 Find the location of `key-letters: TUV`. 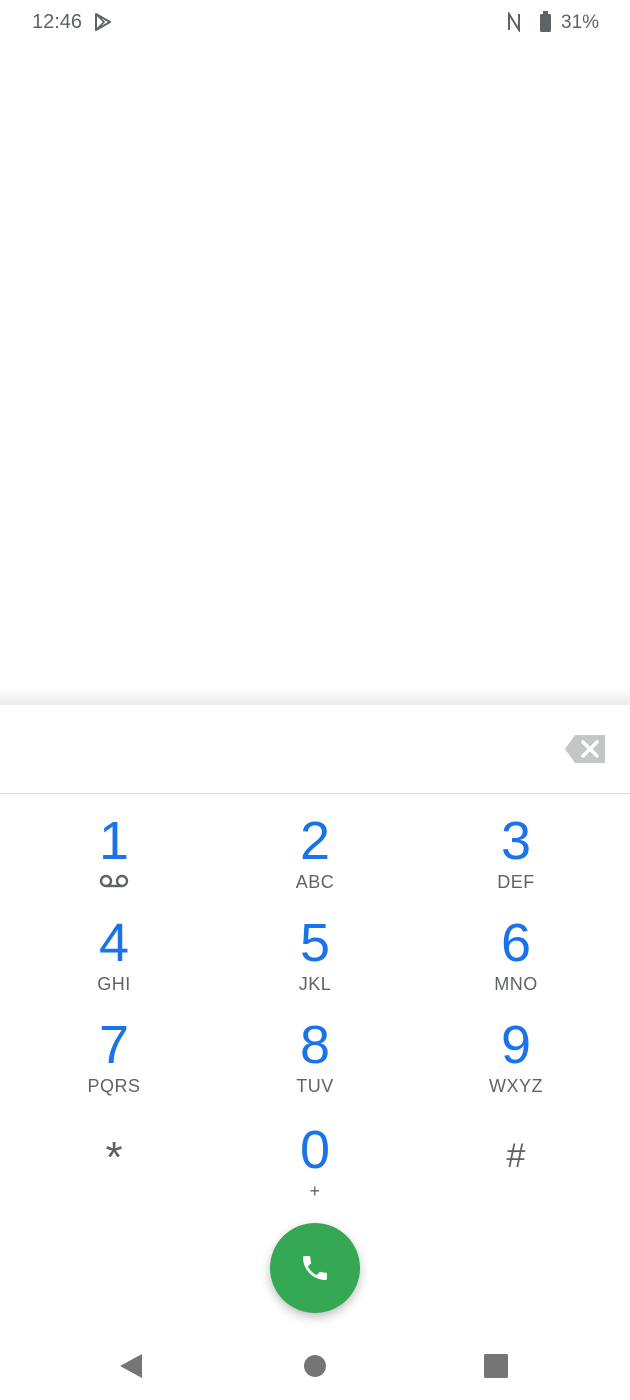

key-letters: TUV is located at coordinates (315, 1086).